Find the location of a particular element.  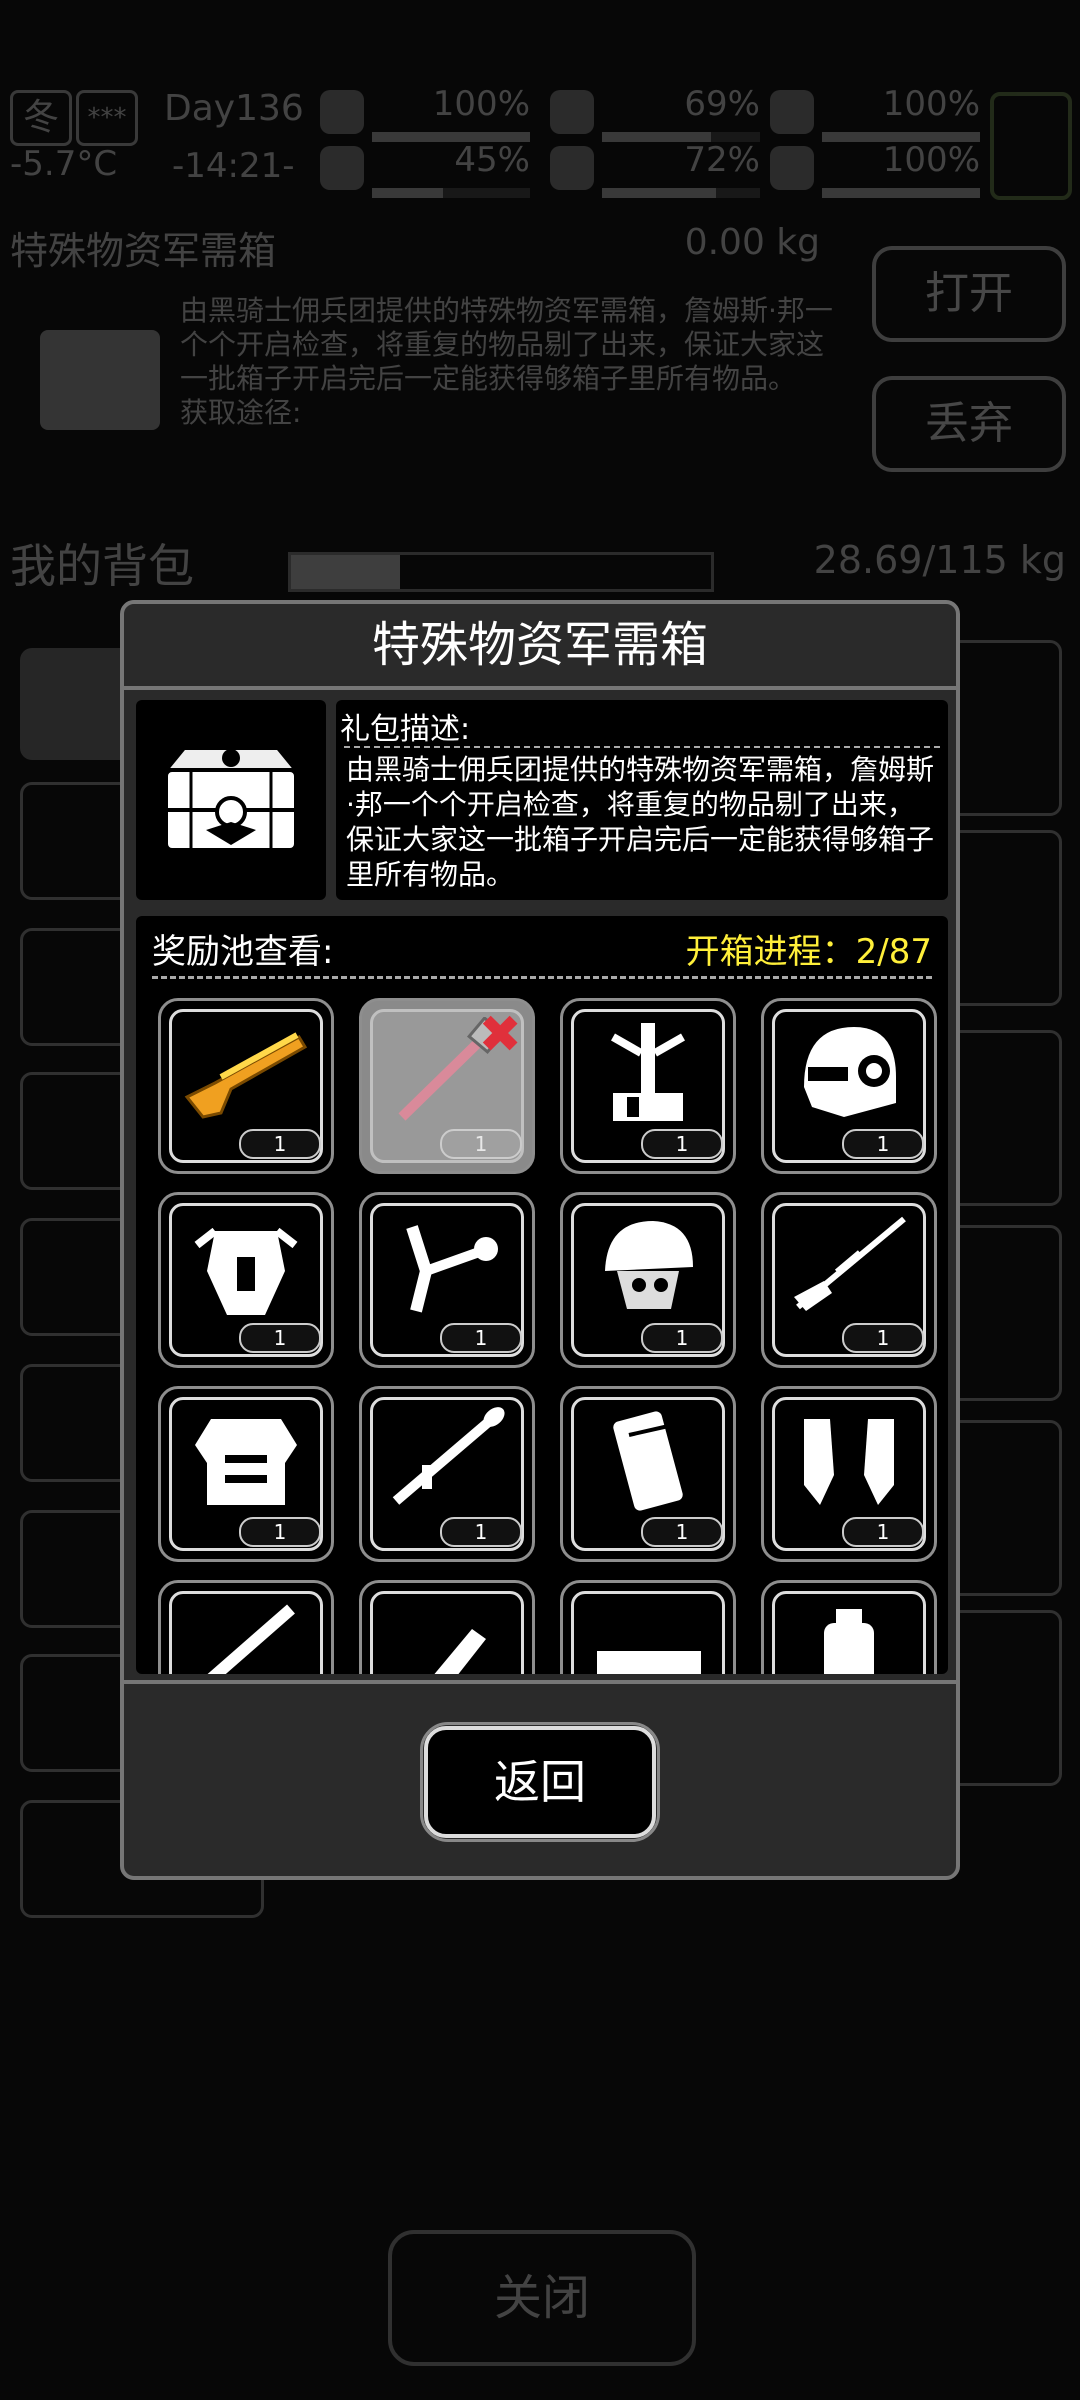

dialog-title: 特殊物资军需箱 is located at coordinates (540, 647).